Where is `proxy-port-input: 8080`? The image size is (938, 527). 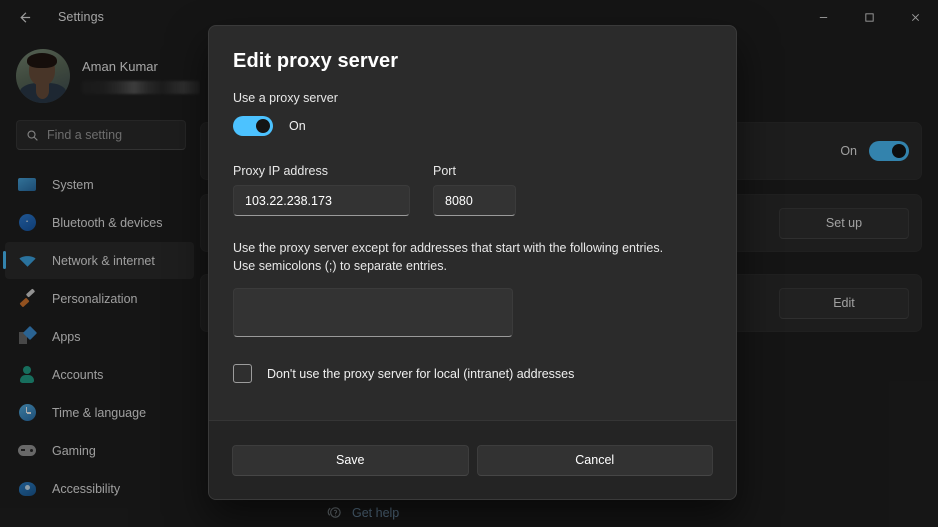
proxy-port-input: 8080 is located at coordinates (474, 200).